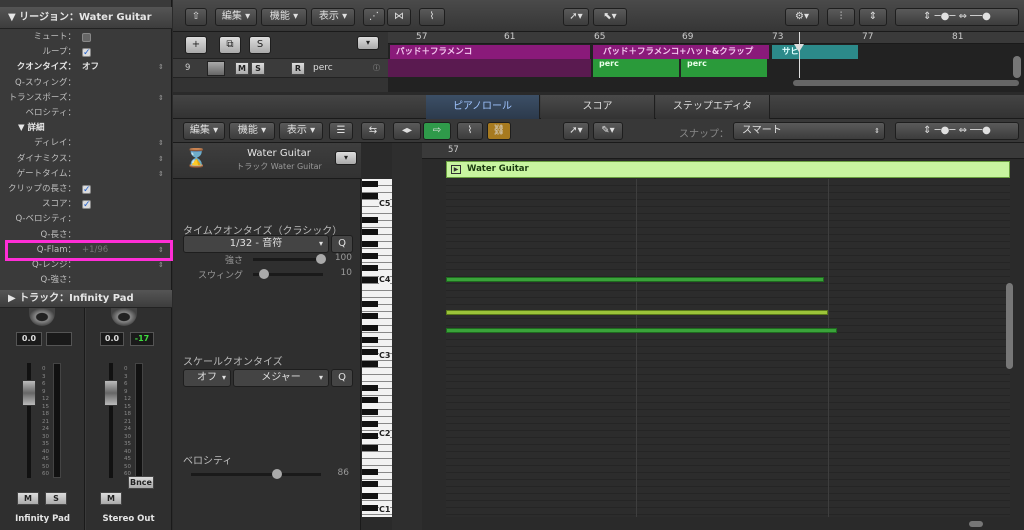 Image resolution: width=1024 pixels, height=530 pixels. Describe the element at coordinates (957, 17) in the screenshot. I see `zoom-sliders: ⇕ ─●─ ⇔ ──●` at that location.